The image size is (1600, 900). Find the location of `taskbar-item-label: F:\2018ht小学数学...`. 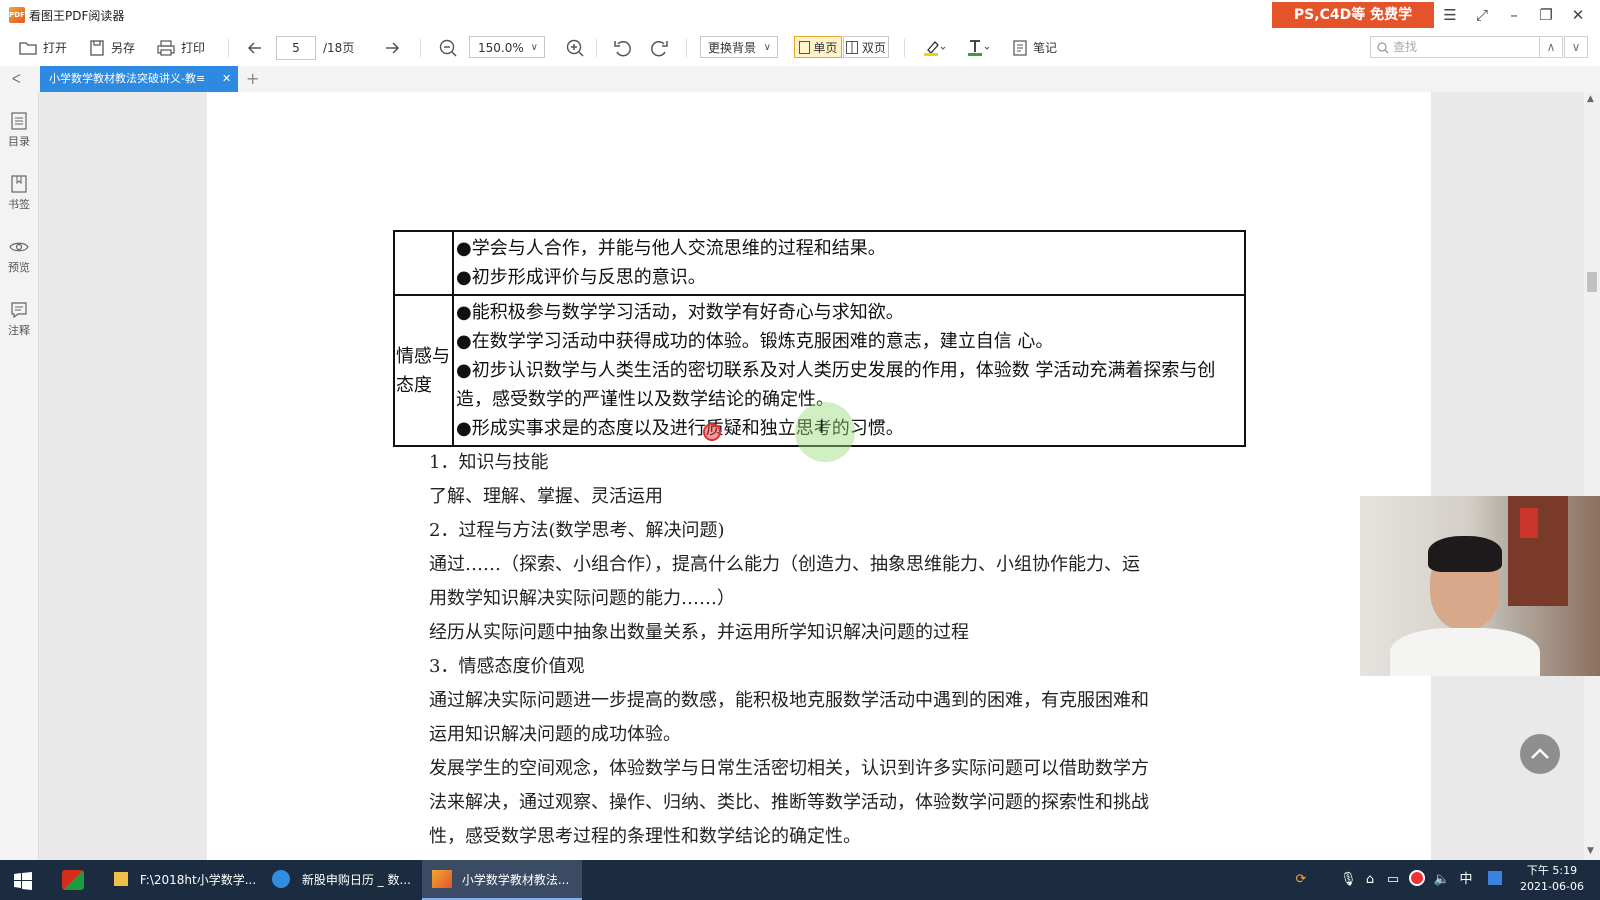

taskbar-item-label: F:\2018ht小学数学... is located at coordinates (198, 880).